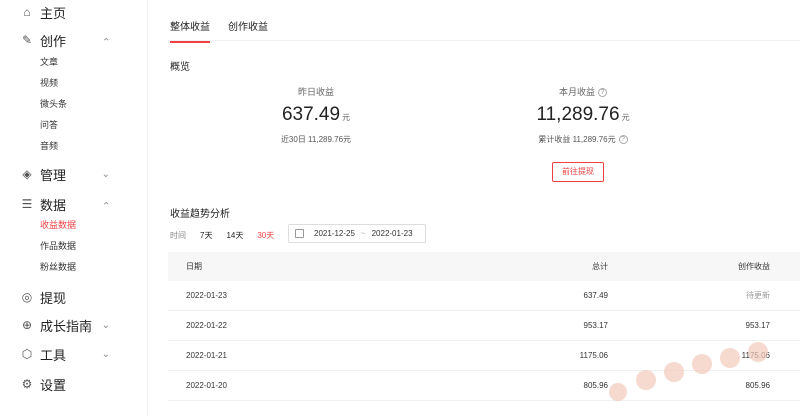 The height and width of the screenshot is (416, 800). I want to click on sidebar-item-growth: ⊕ 成长指南 ⌄, so click(74, 325).